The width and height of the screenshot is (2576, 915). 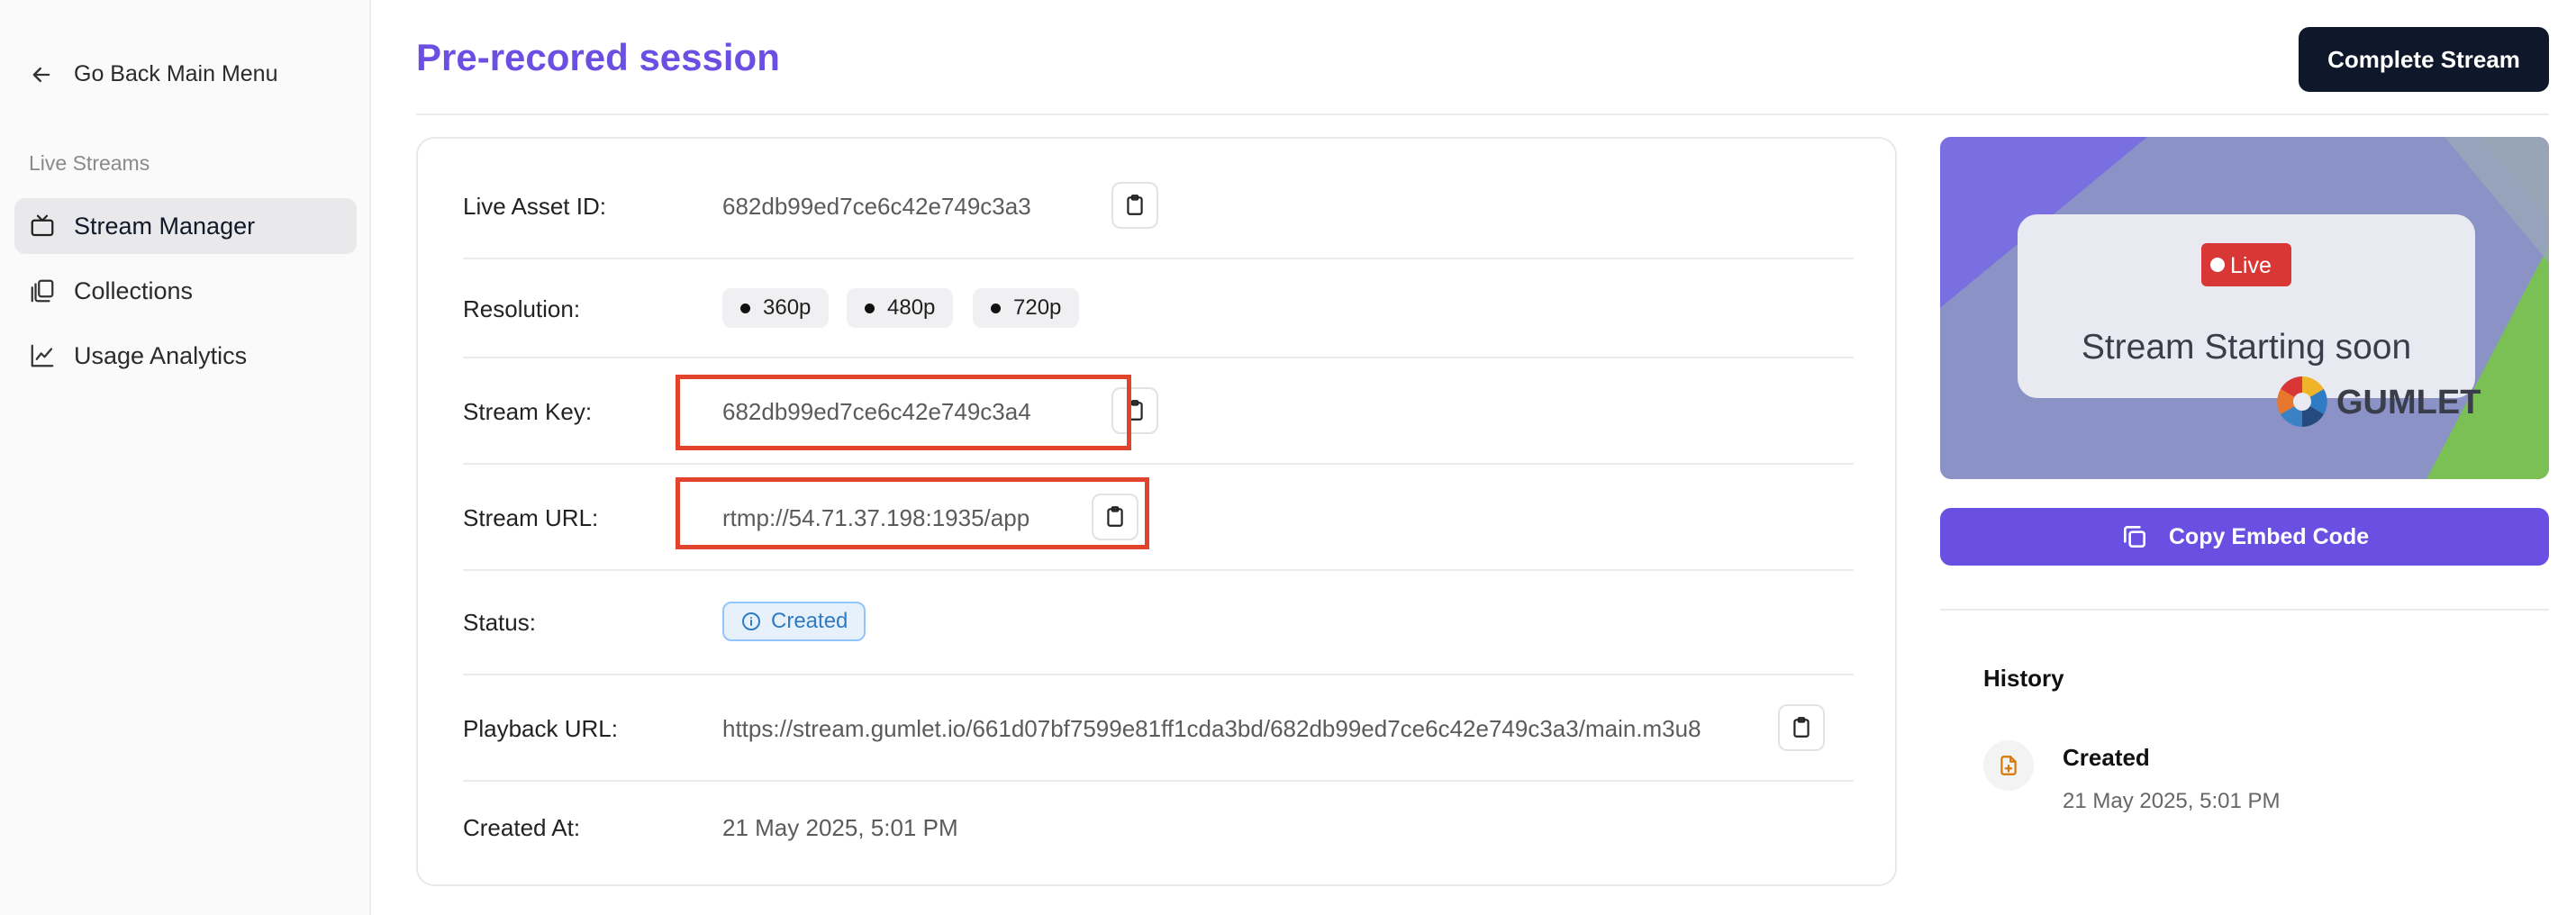 I want to click on resolution-pill-360p: 360p, so click(x=776, y=308).